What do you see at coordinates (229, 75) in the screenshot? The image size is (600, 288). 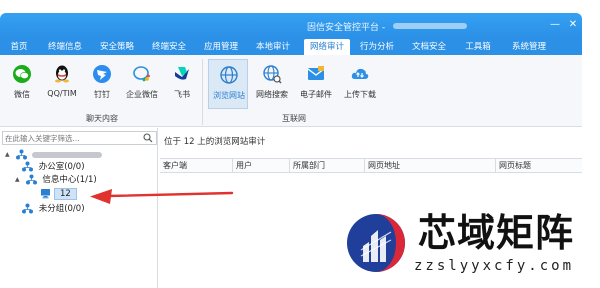 I see `globe-icon` at bounding box center [229, 75].